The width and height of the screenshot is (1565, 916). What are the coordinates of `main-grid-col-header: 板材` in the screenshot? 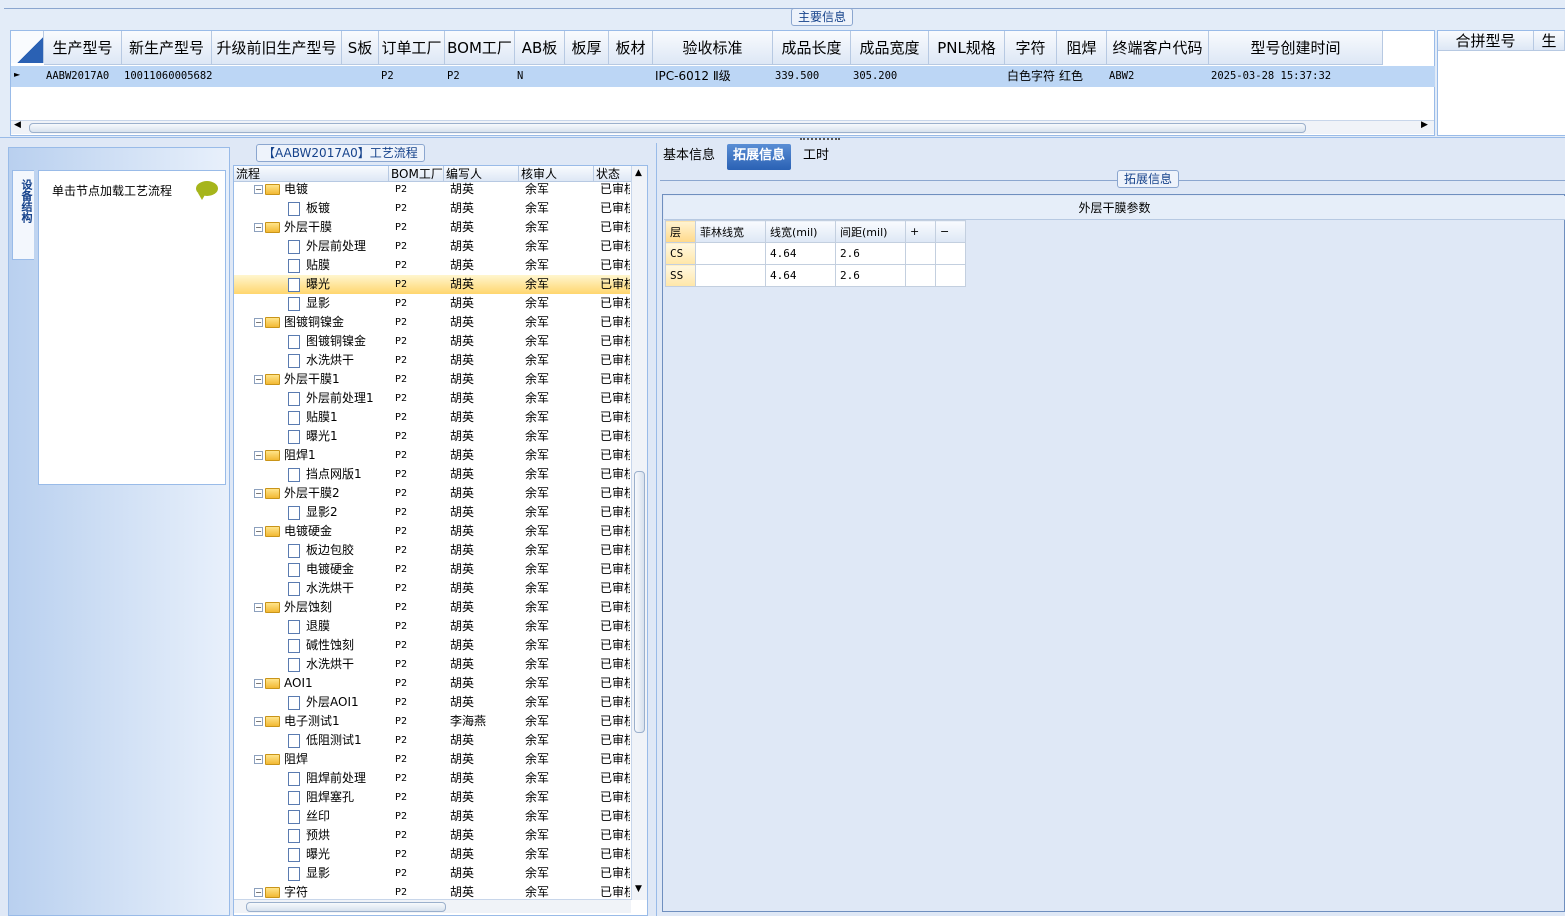 It's located at (631, 48).